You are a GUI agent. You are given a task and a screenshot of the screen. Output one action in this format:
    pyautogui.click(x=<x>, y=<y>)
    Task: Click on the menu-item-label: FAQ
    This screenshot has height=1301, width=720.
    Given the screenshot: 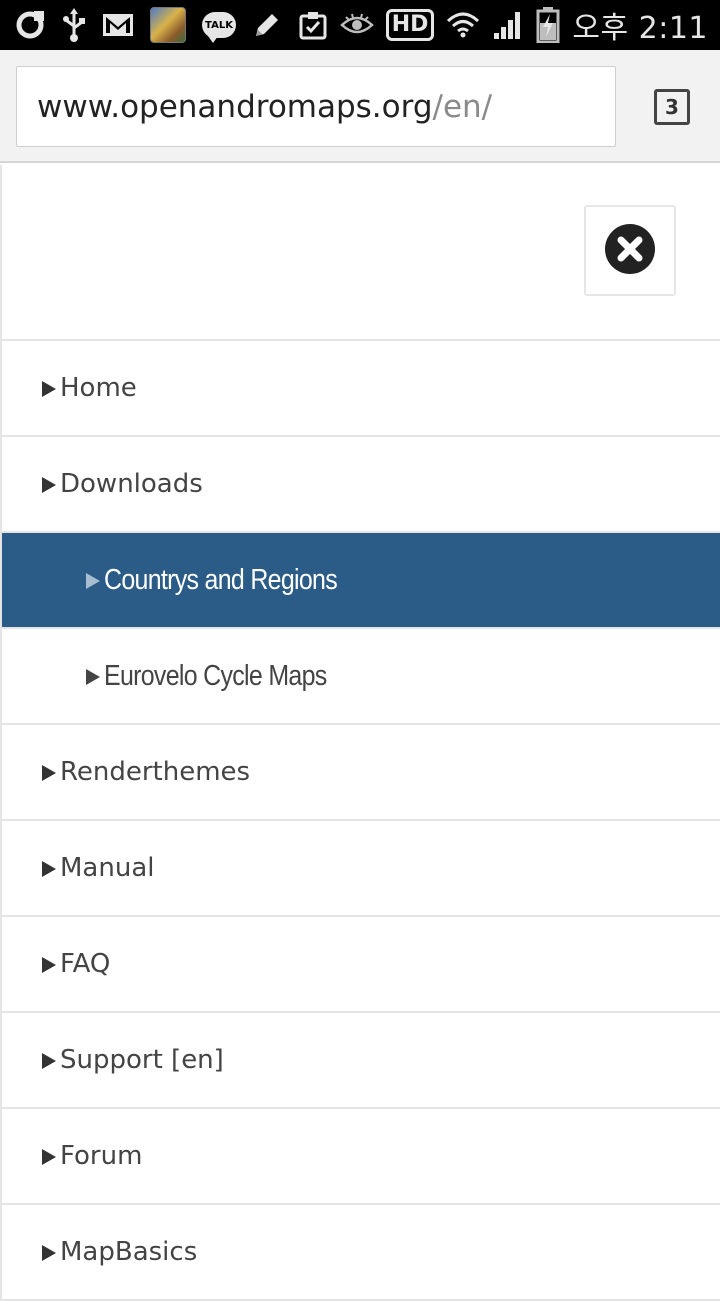 What is the action you would take?
    pyautogui.click(x=85, y=964)
    